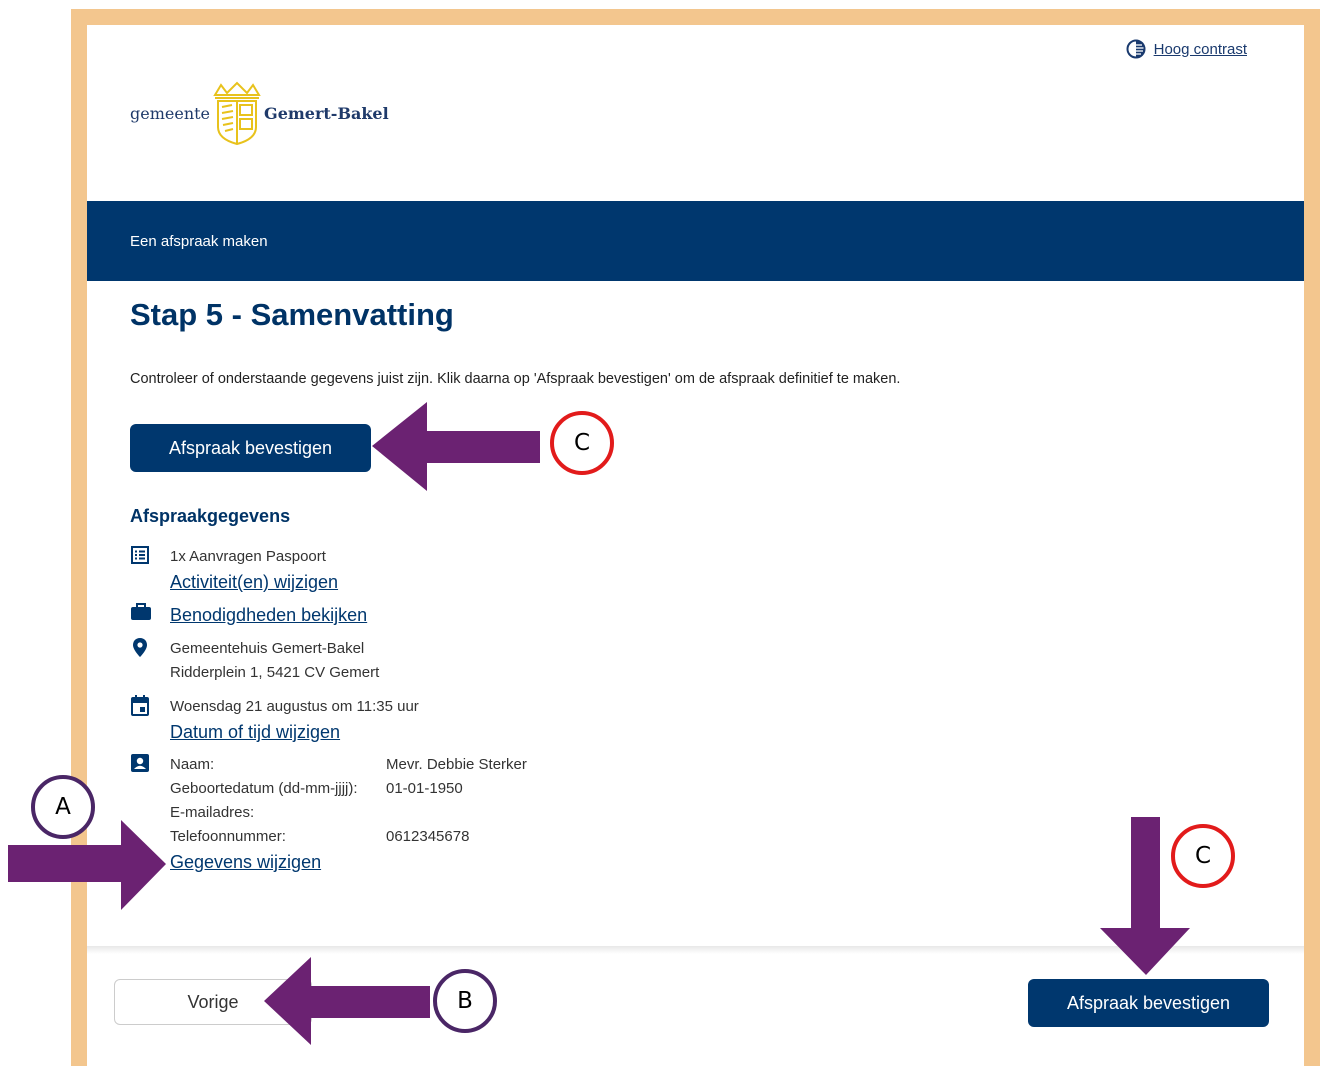 This screenshot has width=1321, height=1066. What do you see at coordinates (63, 807) in the screenshot?
I see `annotation-a: A` at bounding box center [63, 807].